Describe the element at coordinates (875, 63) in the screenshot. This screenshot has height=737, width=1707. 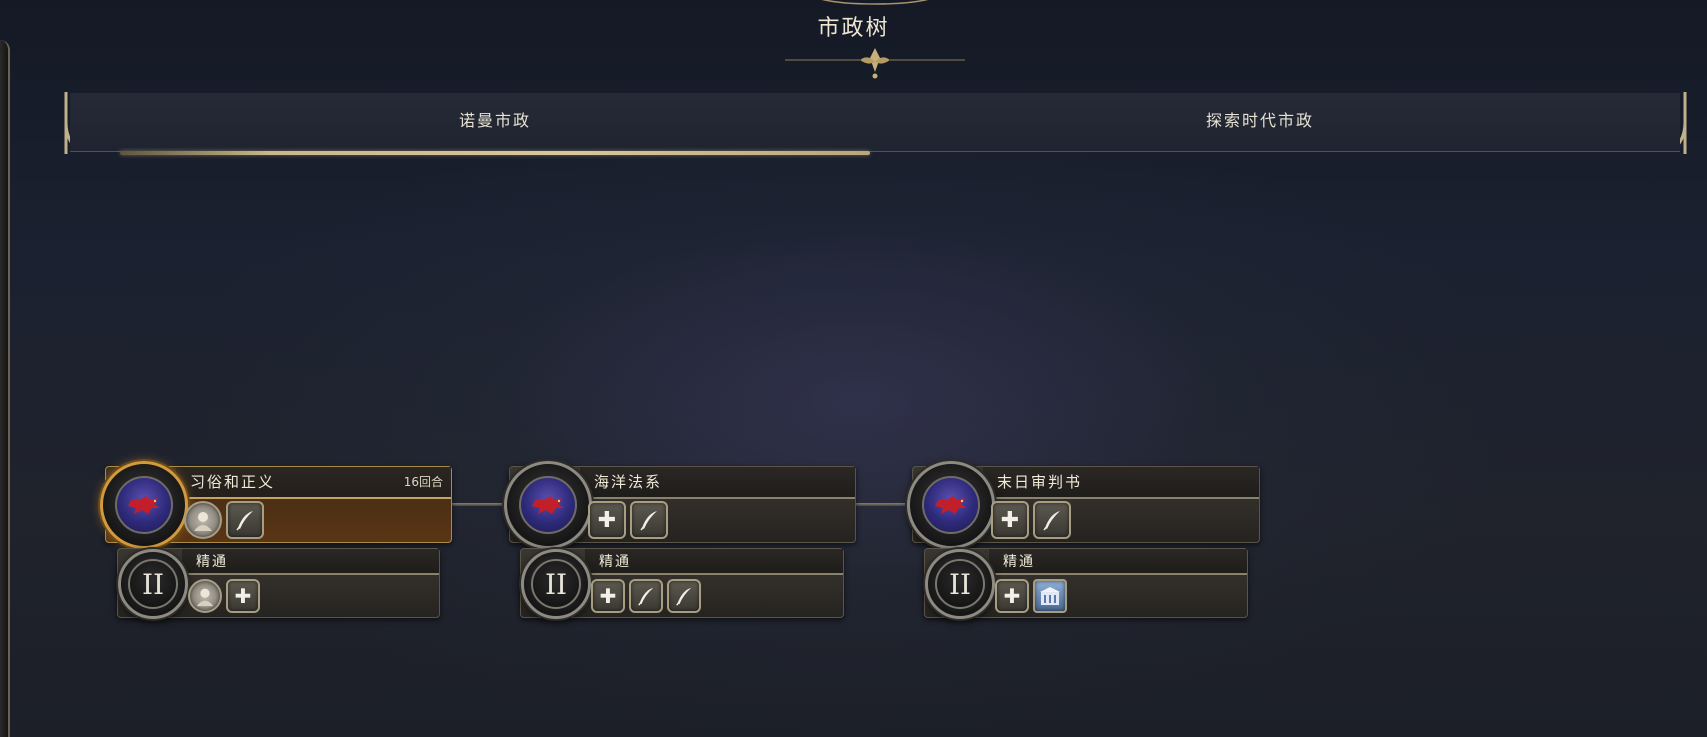
I see `title-ornament-icon` at that location.